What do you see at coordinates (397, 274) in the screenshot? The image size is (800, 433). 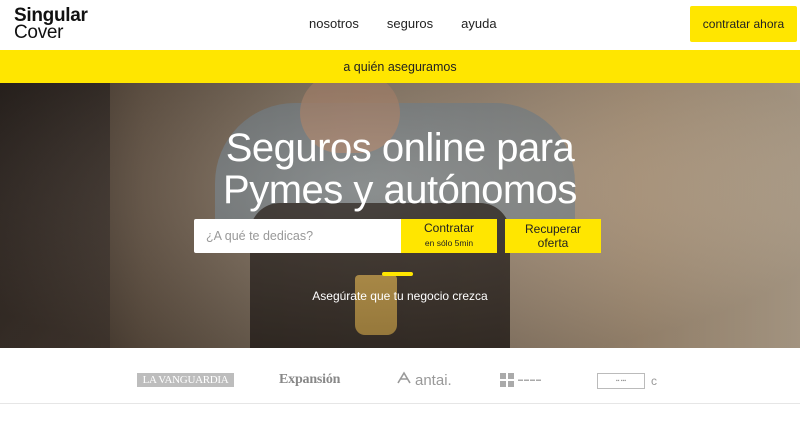 I see `accent-divider` at bounding box center [397, 274].